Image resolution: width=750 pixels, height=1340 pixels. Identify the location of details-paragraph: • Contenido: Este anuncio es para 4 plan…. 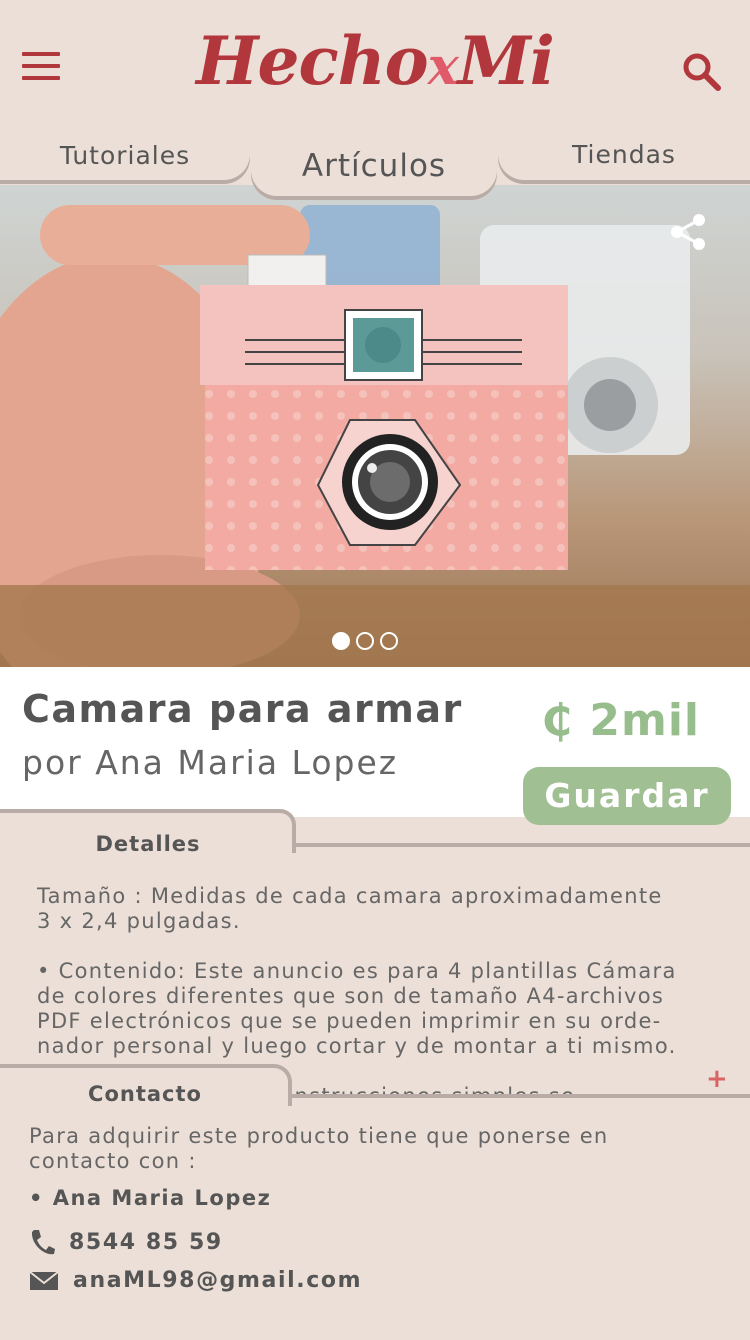
(357, 1008).